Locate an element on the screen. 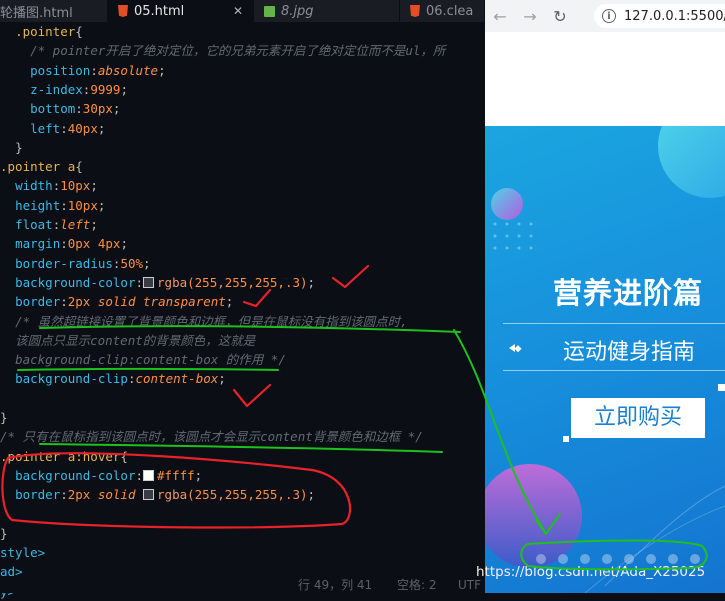  code-token: .pointer a is located at coordinates (38, 167).